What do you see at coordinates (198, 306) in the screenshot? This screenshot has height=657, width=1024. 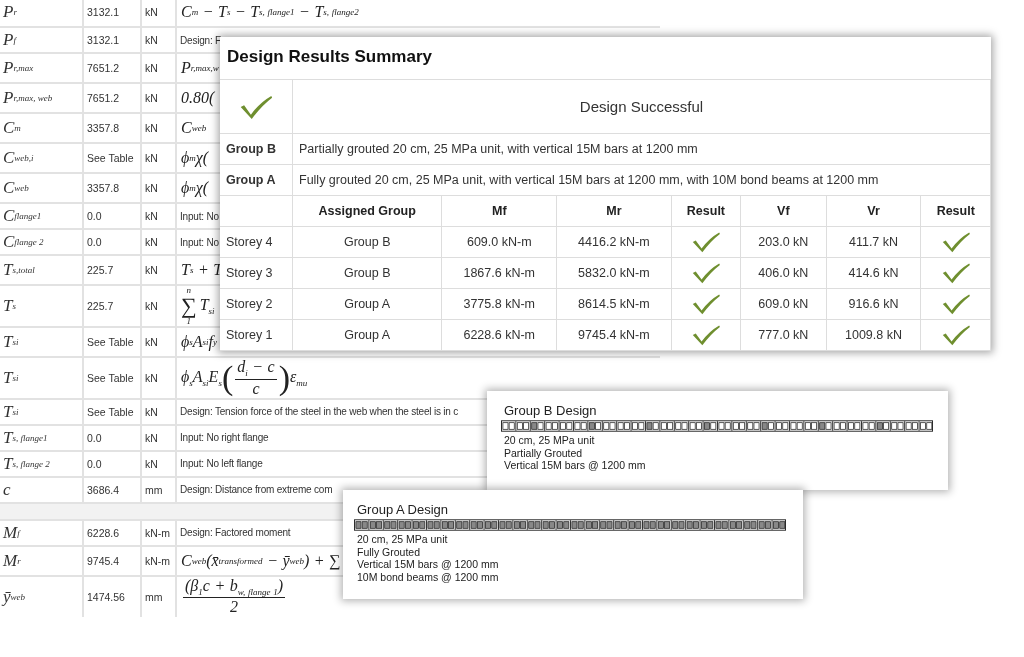 I see `formula: n ∑ 1 T$_{si}$` at bounding box center [198, 306].